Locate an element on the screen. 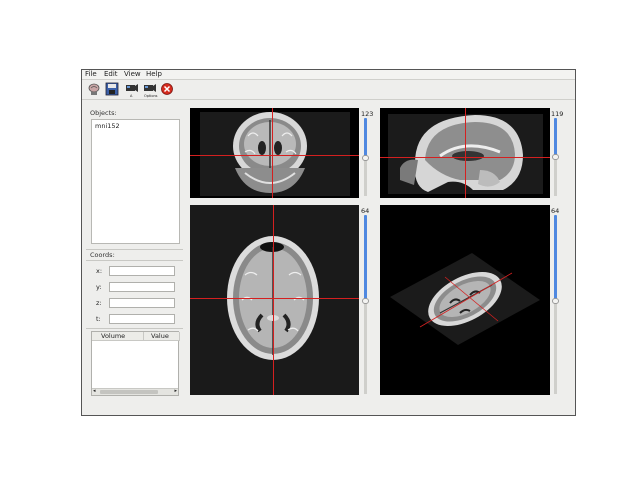  axial-slider-rest is located at coordinates (365, 347).